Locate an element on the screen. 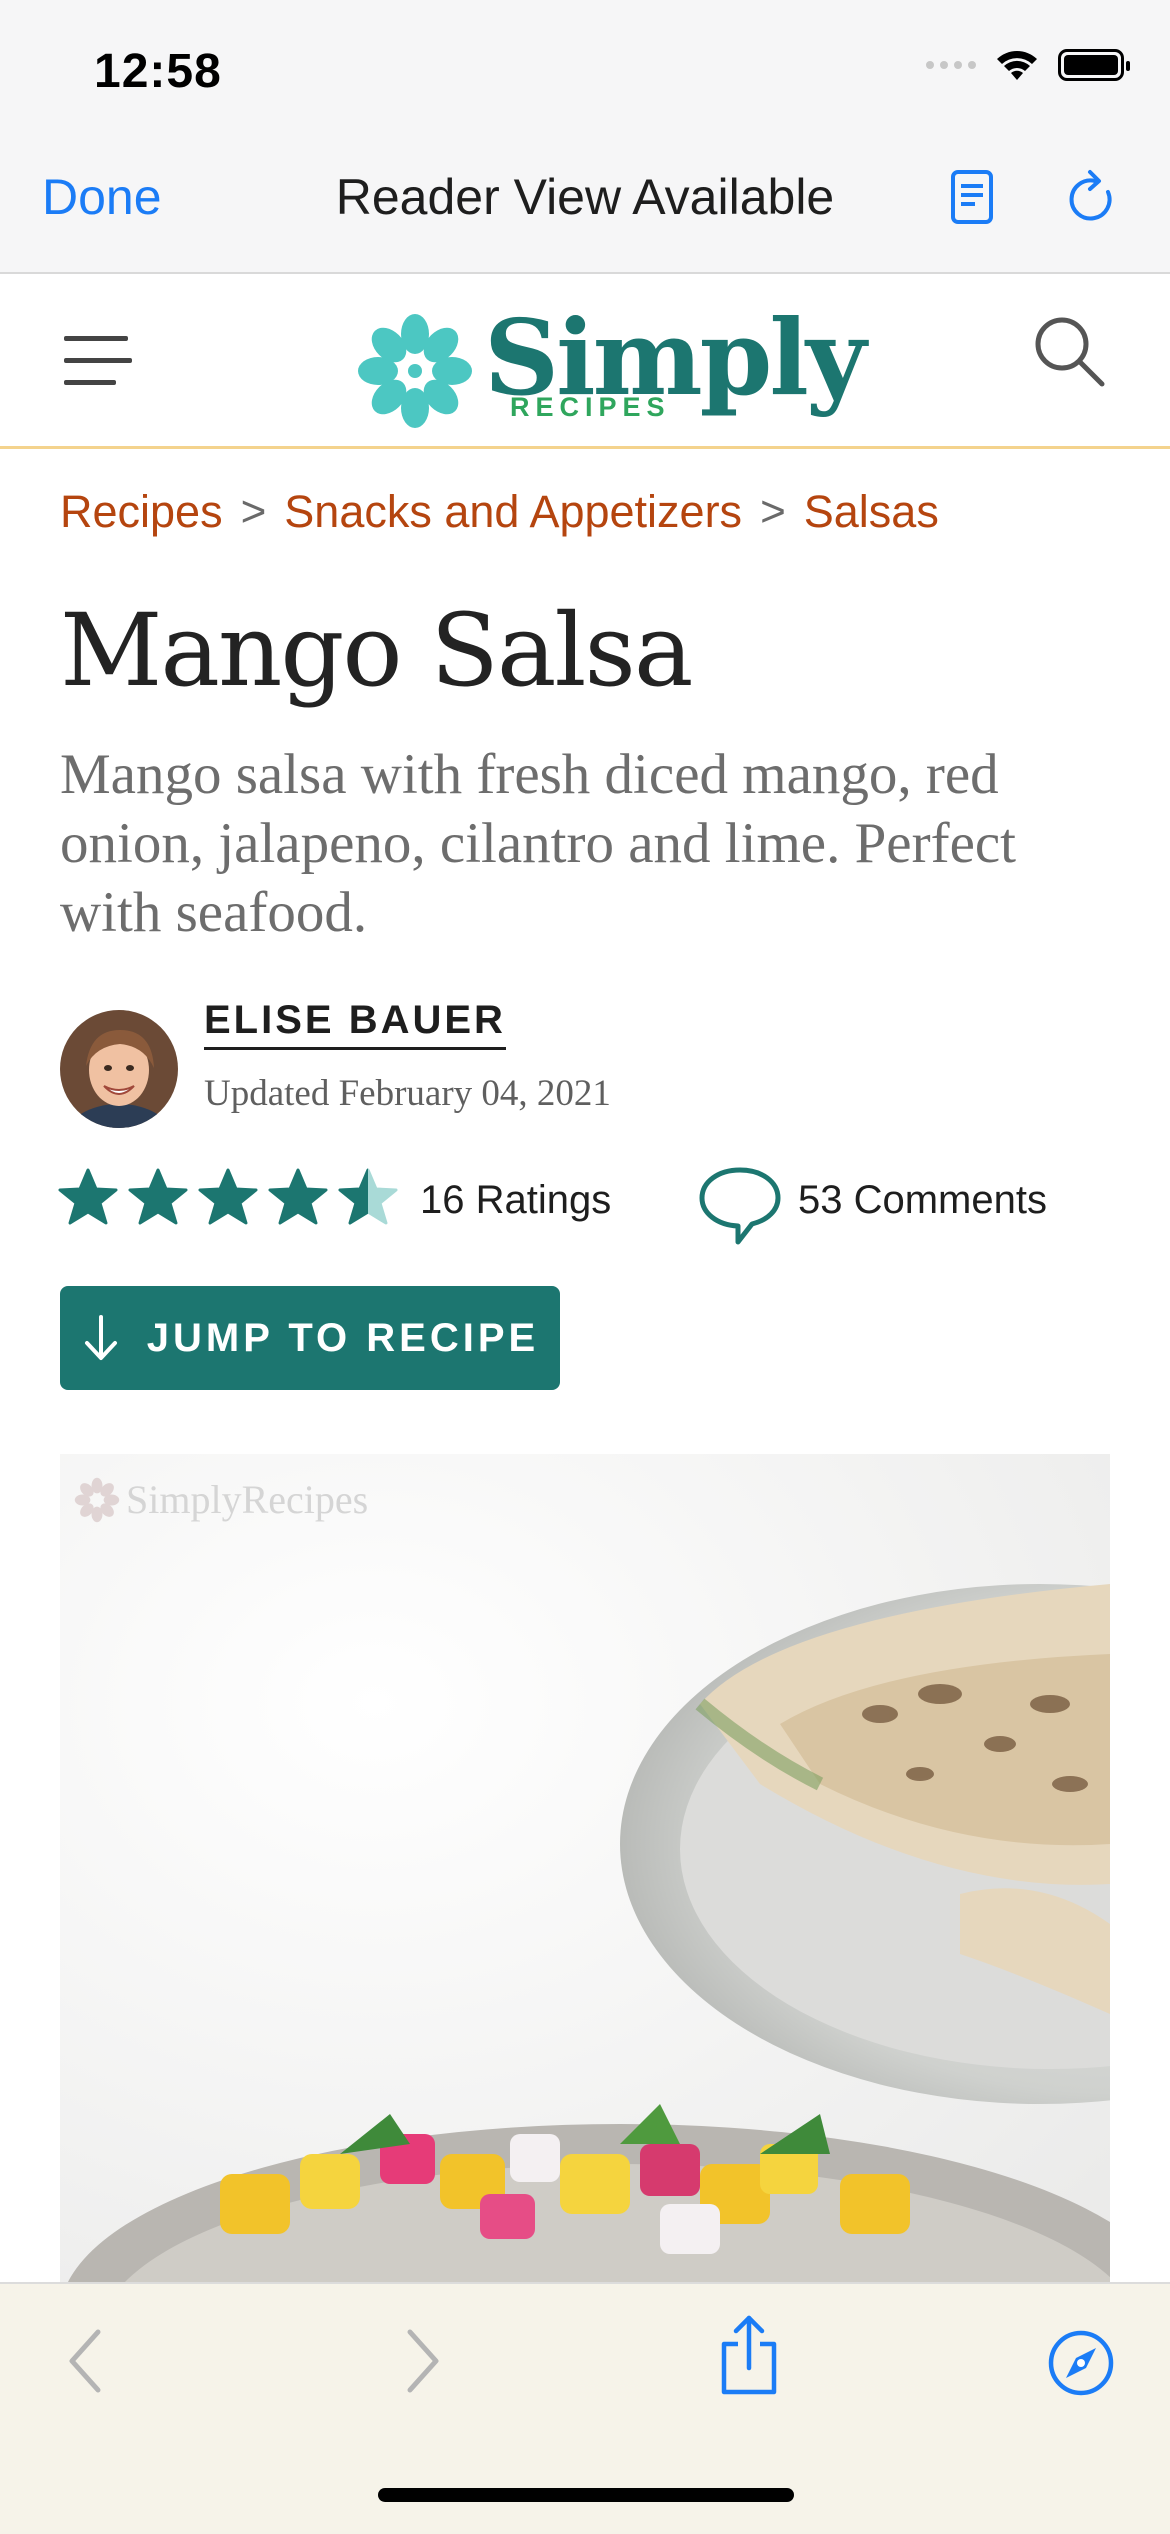 The image size is (1170, 2534). photo-watermark: SimplyRecipes is located at coordinates (221, 1499).